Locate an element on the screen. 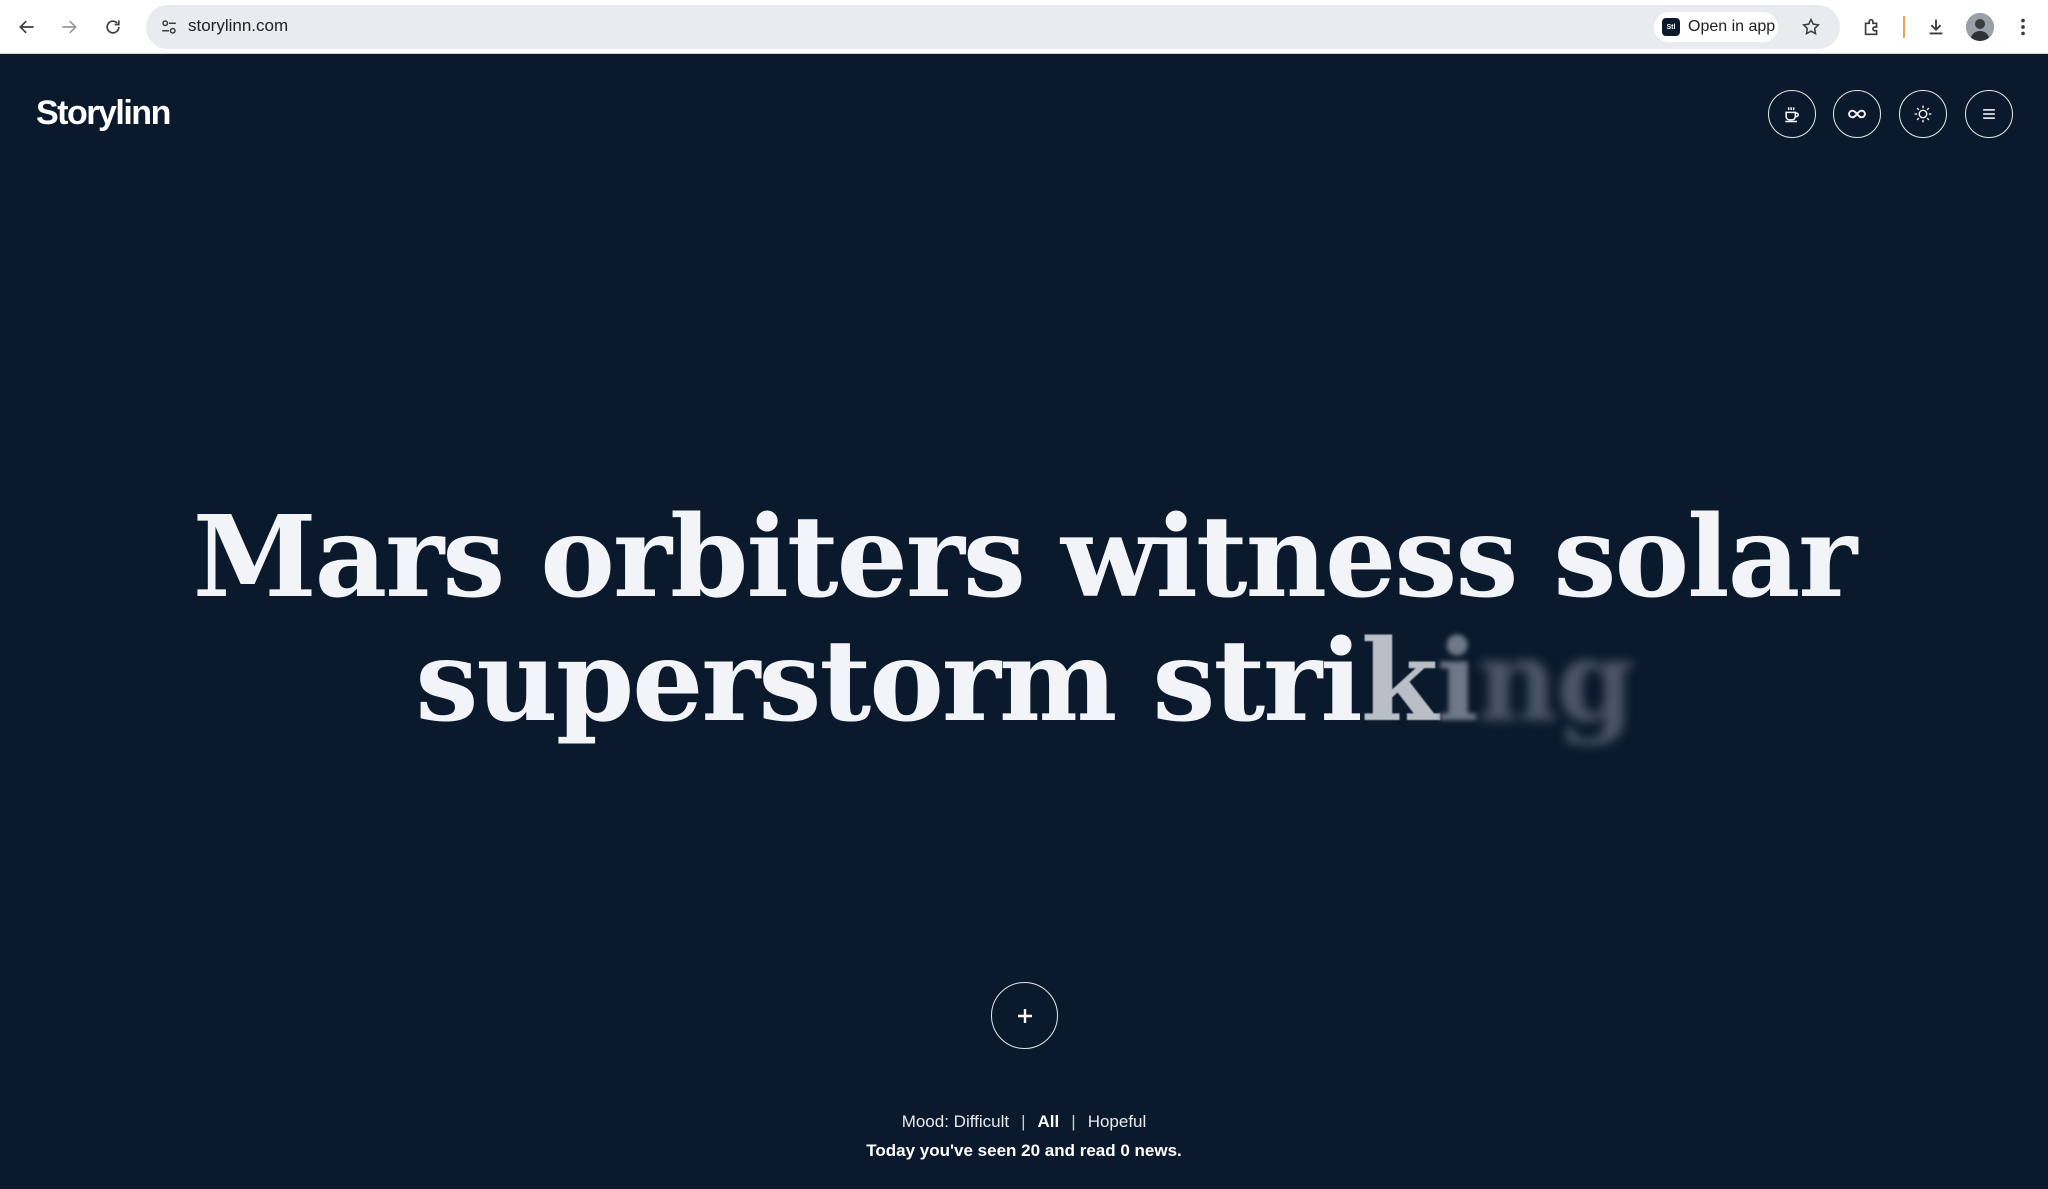 The image size is (2048, 1189). arrow-right-icon is located at coordinates (69, 27).